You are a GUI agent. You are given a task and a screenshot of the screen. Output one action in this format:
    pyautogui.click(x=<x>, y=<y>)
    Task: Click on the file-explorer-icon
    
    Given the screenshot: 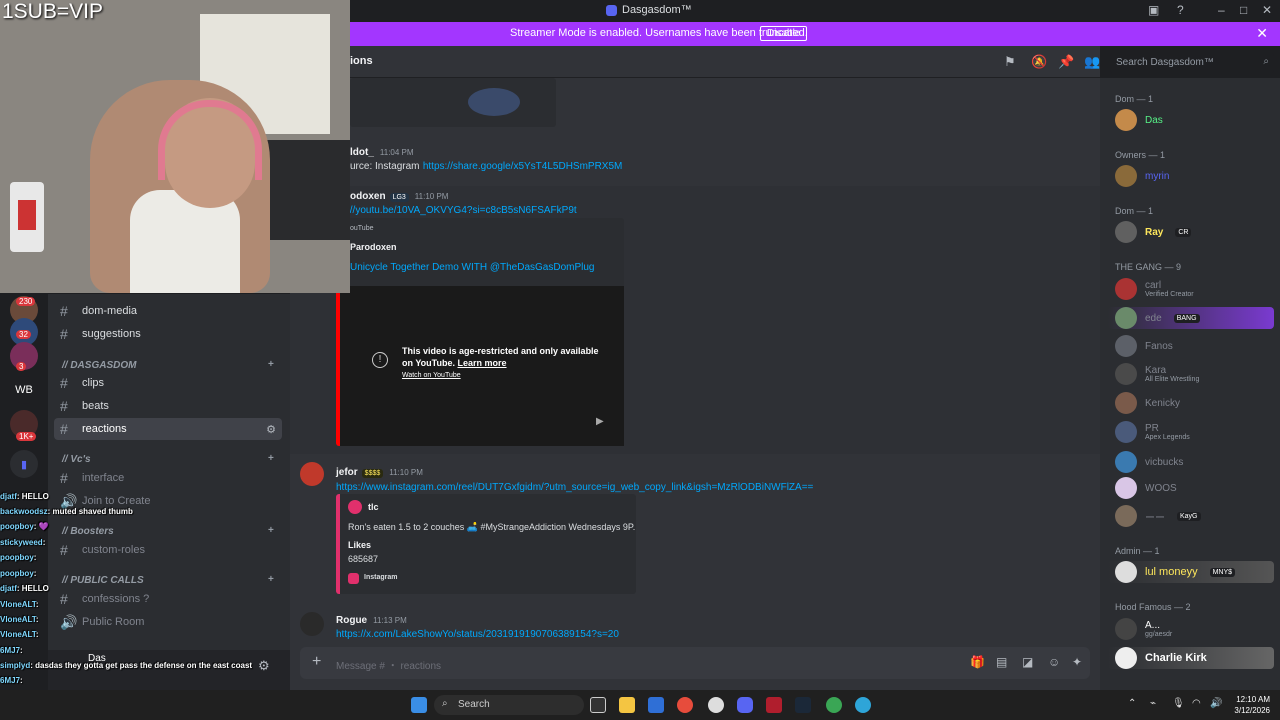 What is the action you would take?
    pyautogui.click(x=627, y=705)
    